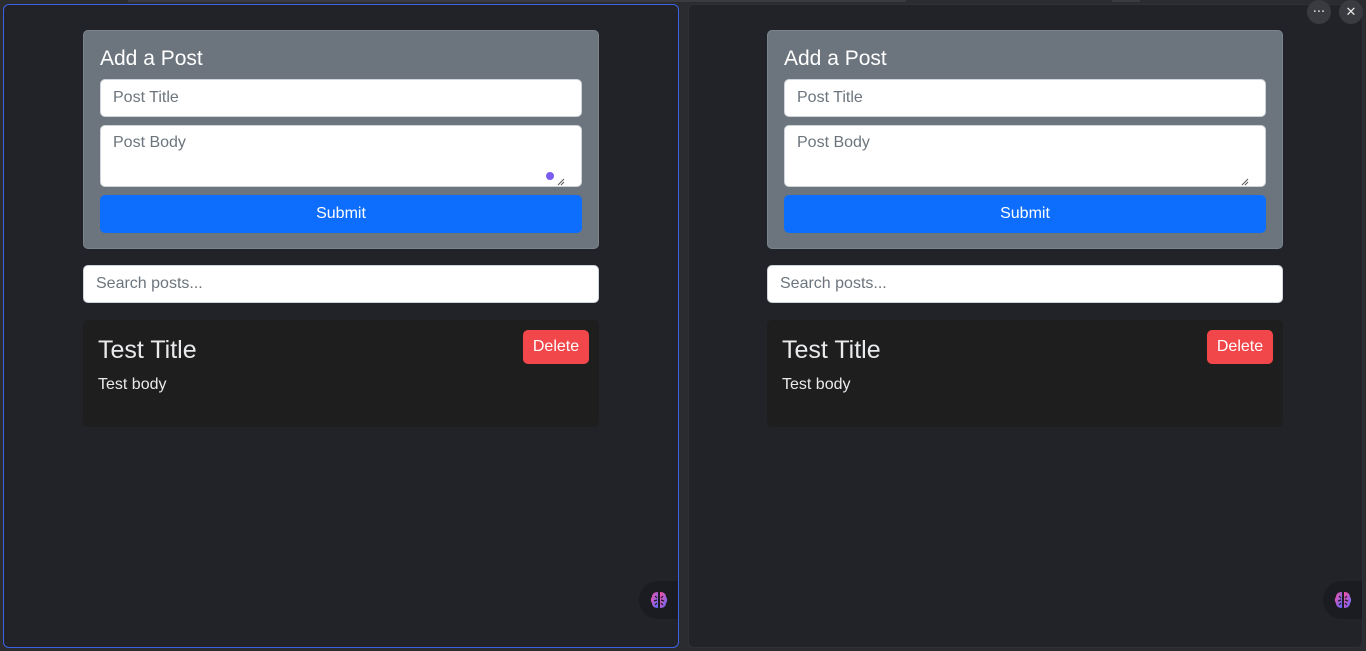 The width and height of the screenshot is (1366, 651). I want to click on more-horizontal-icon: ···, so click(1319, 12).